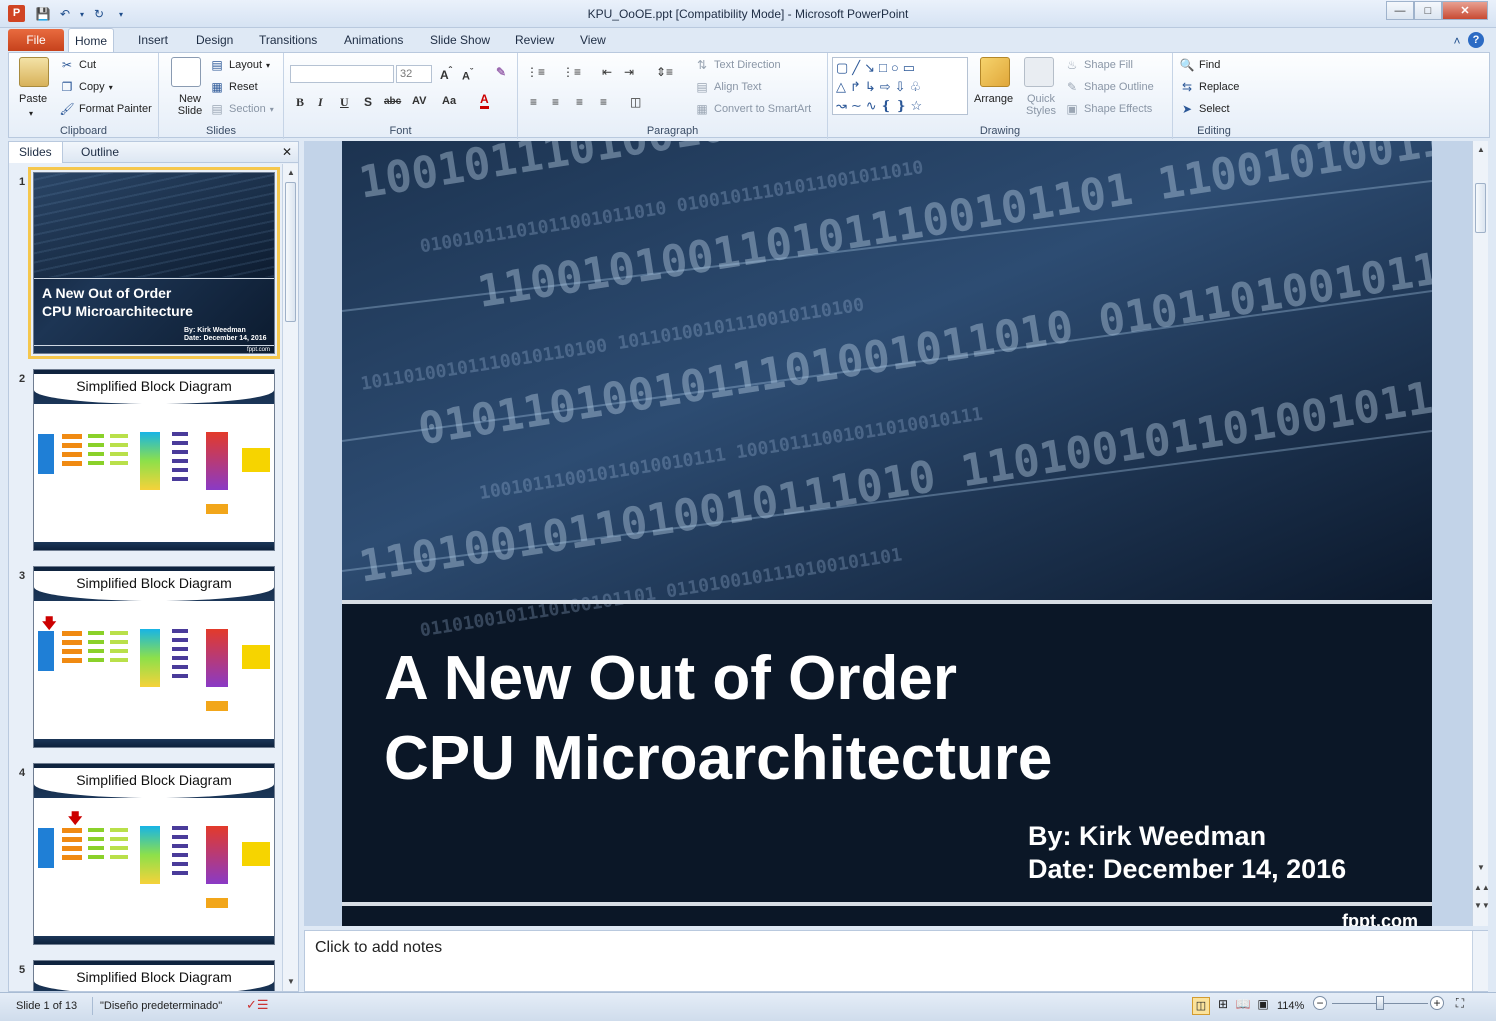 The width and height of the screenshot is (1496, 1021). What do you see at coordinates (1187, 869) in the screenshot?
I see `slide-date: Date: December 14, 2016` at bounding box center [1187, 869].